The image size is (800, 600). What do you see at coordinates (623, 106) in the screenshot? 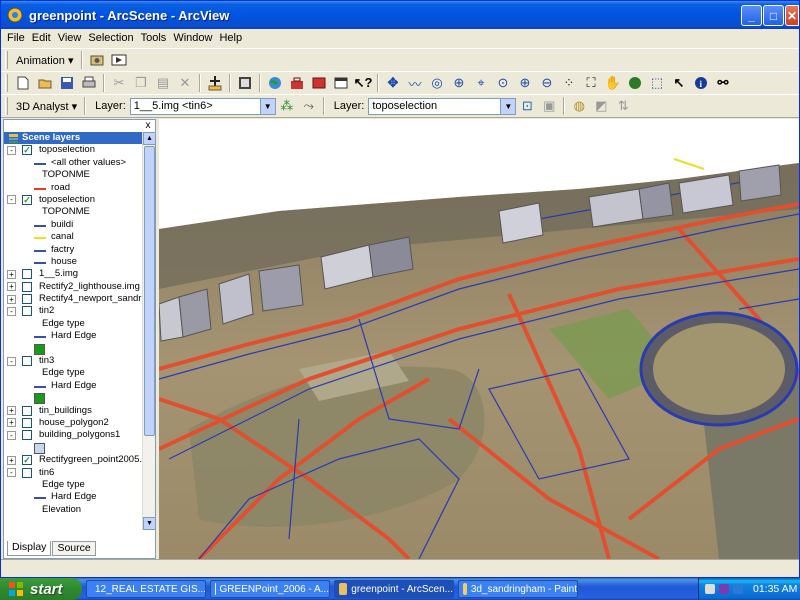
I see `offset-icon: ⇅` at bounding box center [623, 106].